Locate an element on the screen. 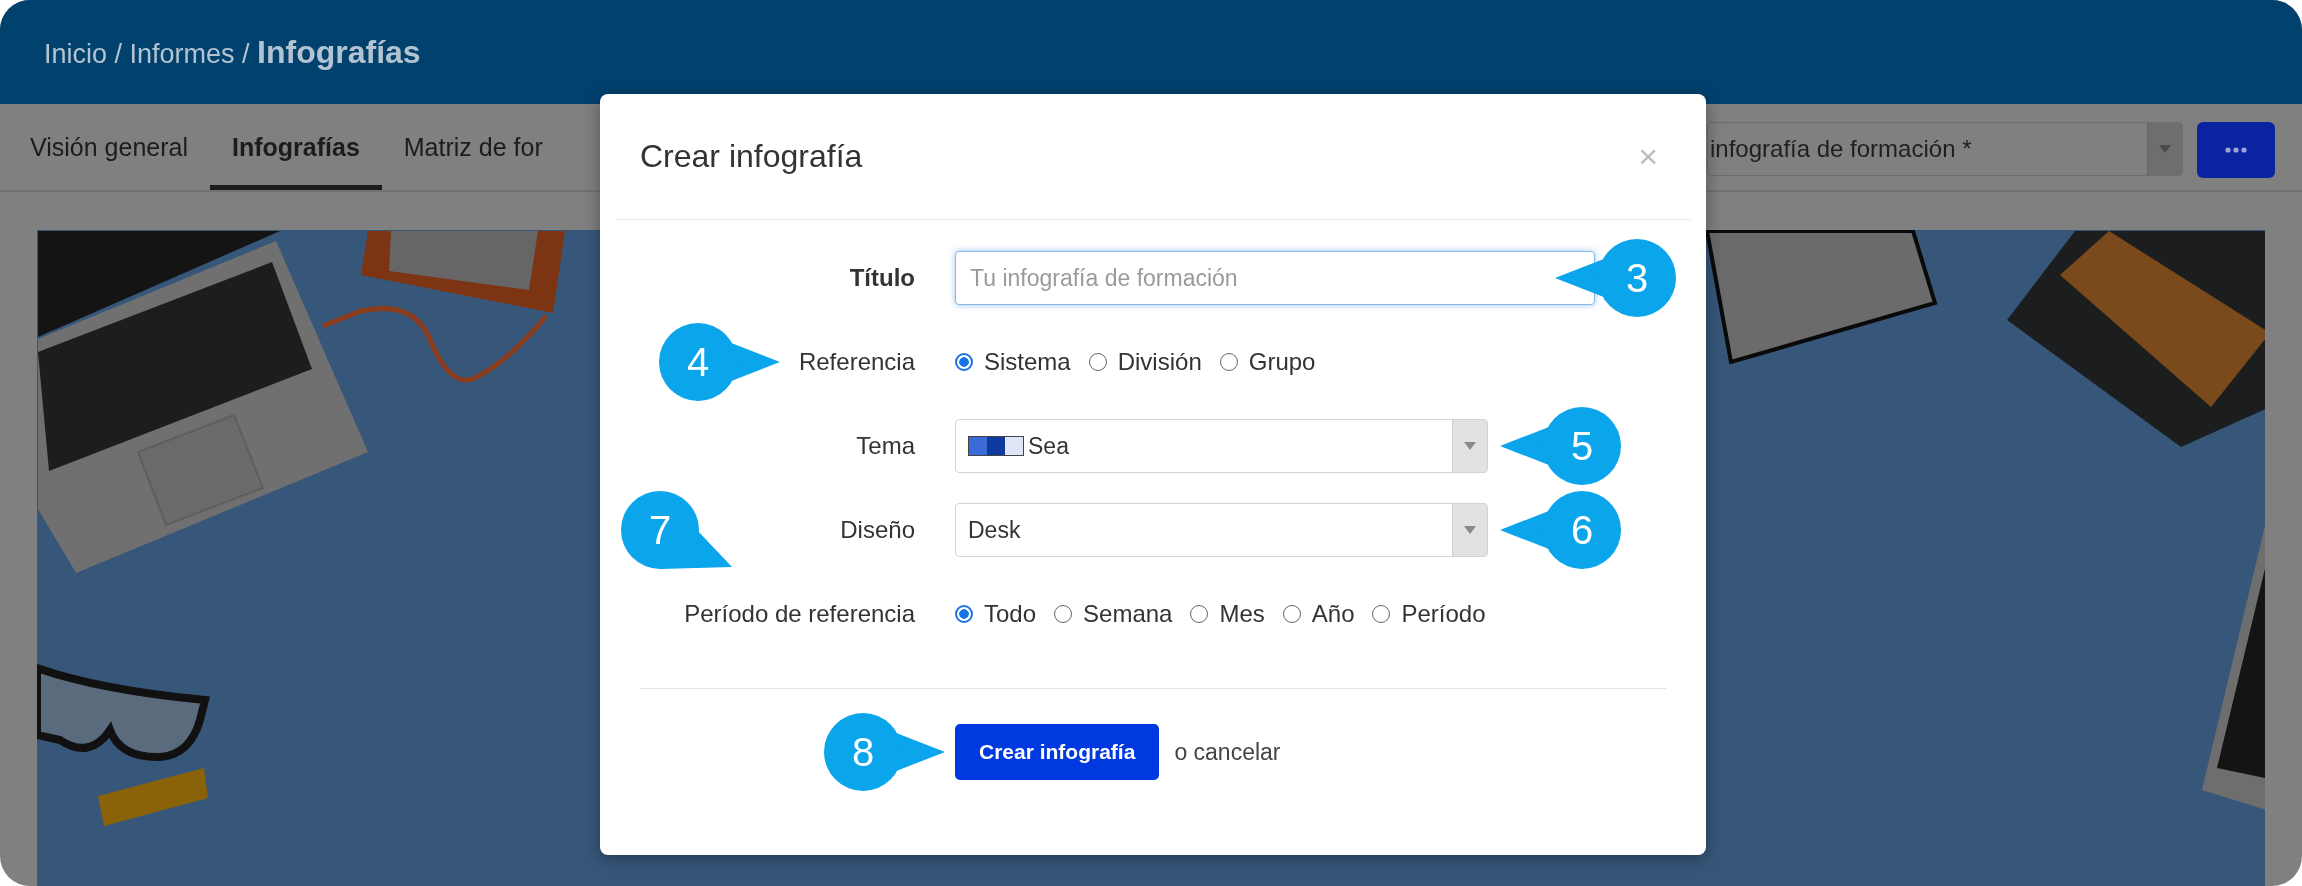  breadcrumb: Inicio / Informes / Infografías is located at coordinates (232, 52).